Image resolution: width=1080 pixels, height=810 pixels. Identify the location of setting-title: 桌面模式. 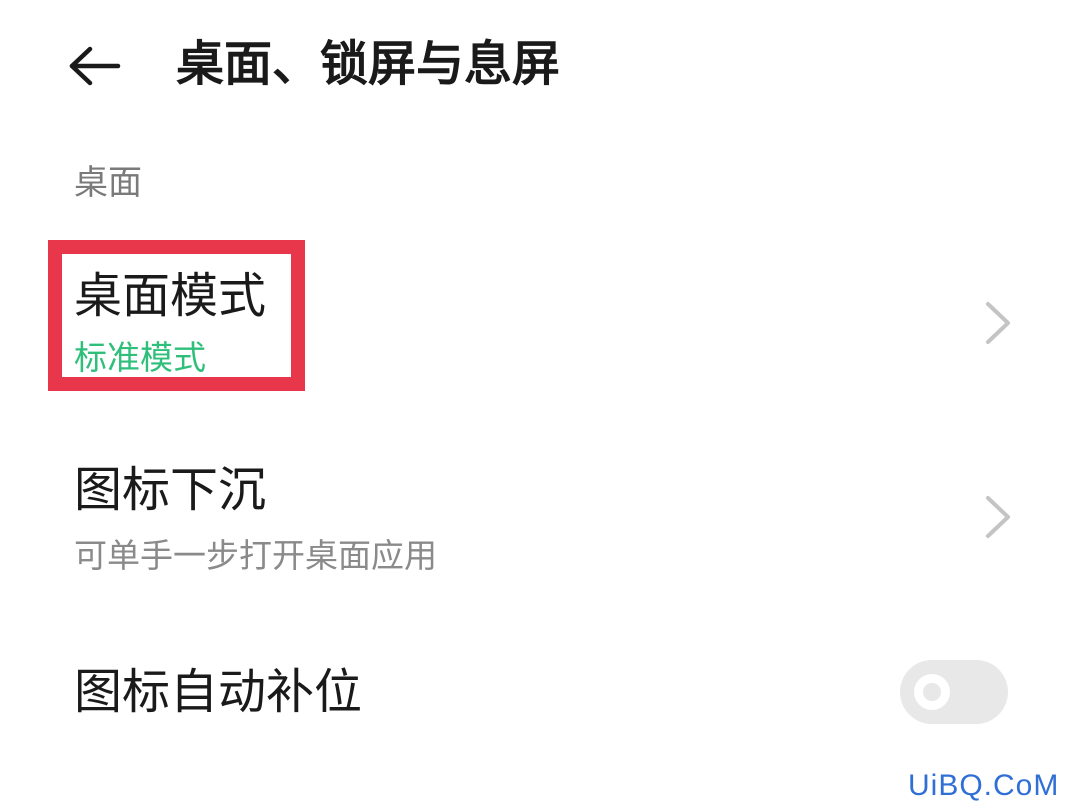
(170, 296).